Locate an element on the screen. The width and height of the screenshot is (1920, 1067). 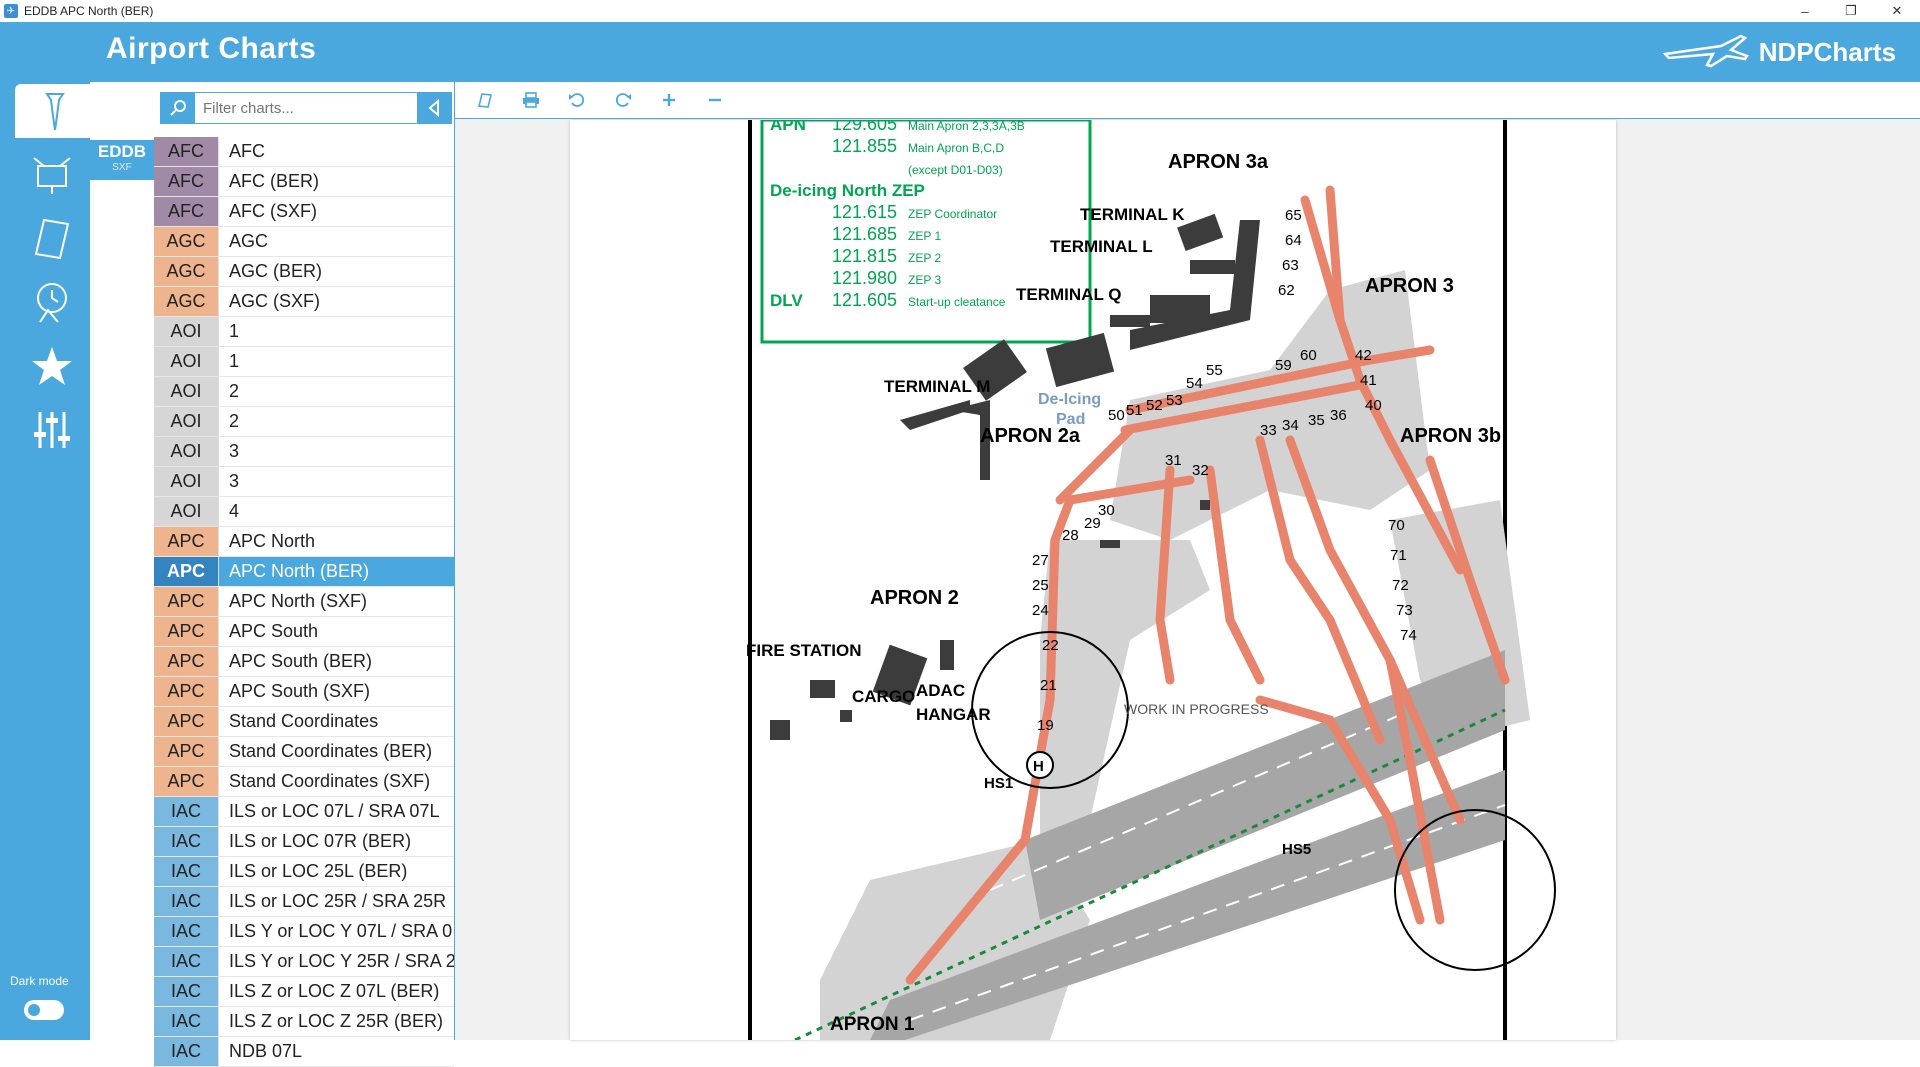
chart-list-item: APC Stand Coordinates (BER) is located at coordinates (304, 752).